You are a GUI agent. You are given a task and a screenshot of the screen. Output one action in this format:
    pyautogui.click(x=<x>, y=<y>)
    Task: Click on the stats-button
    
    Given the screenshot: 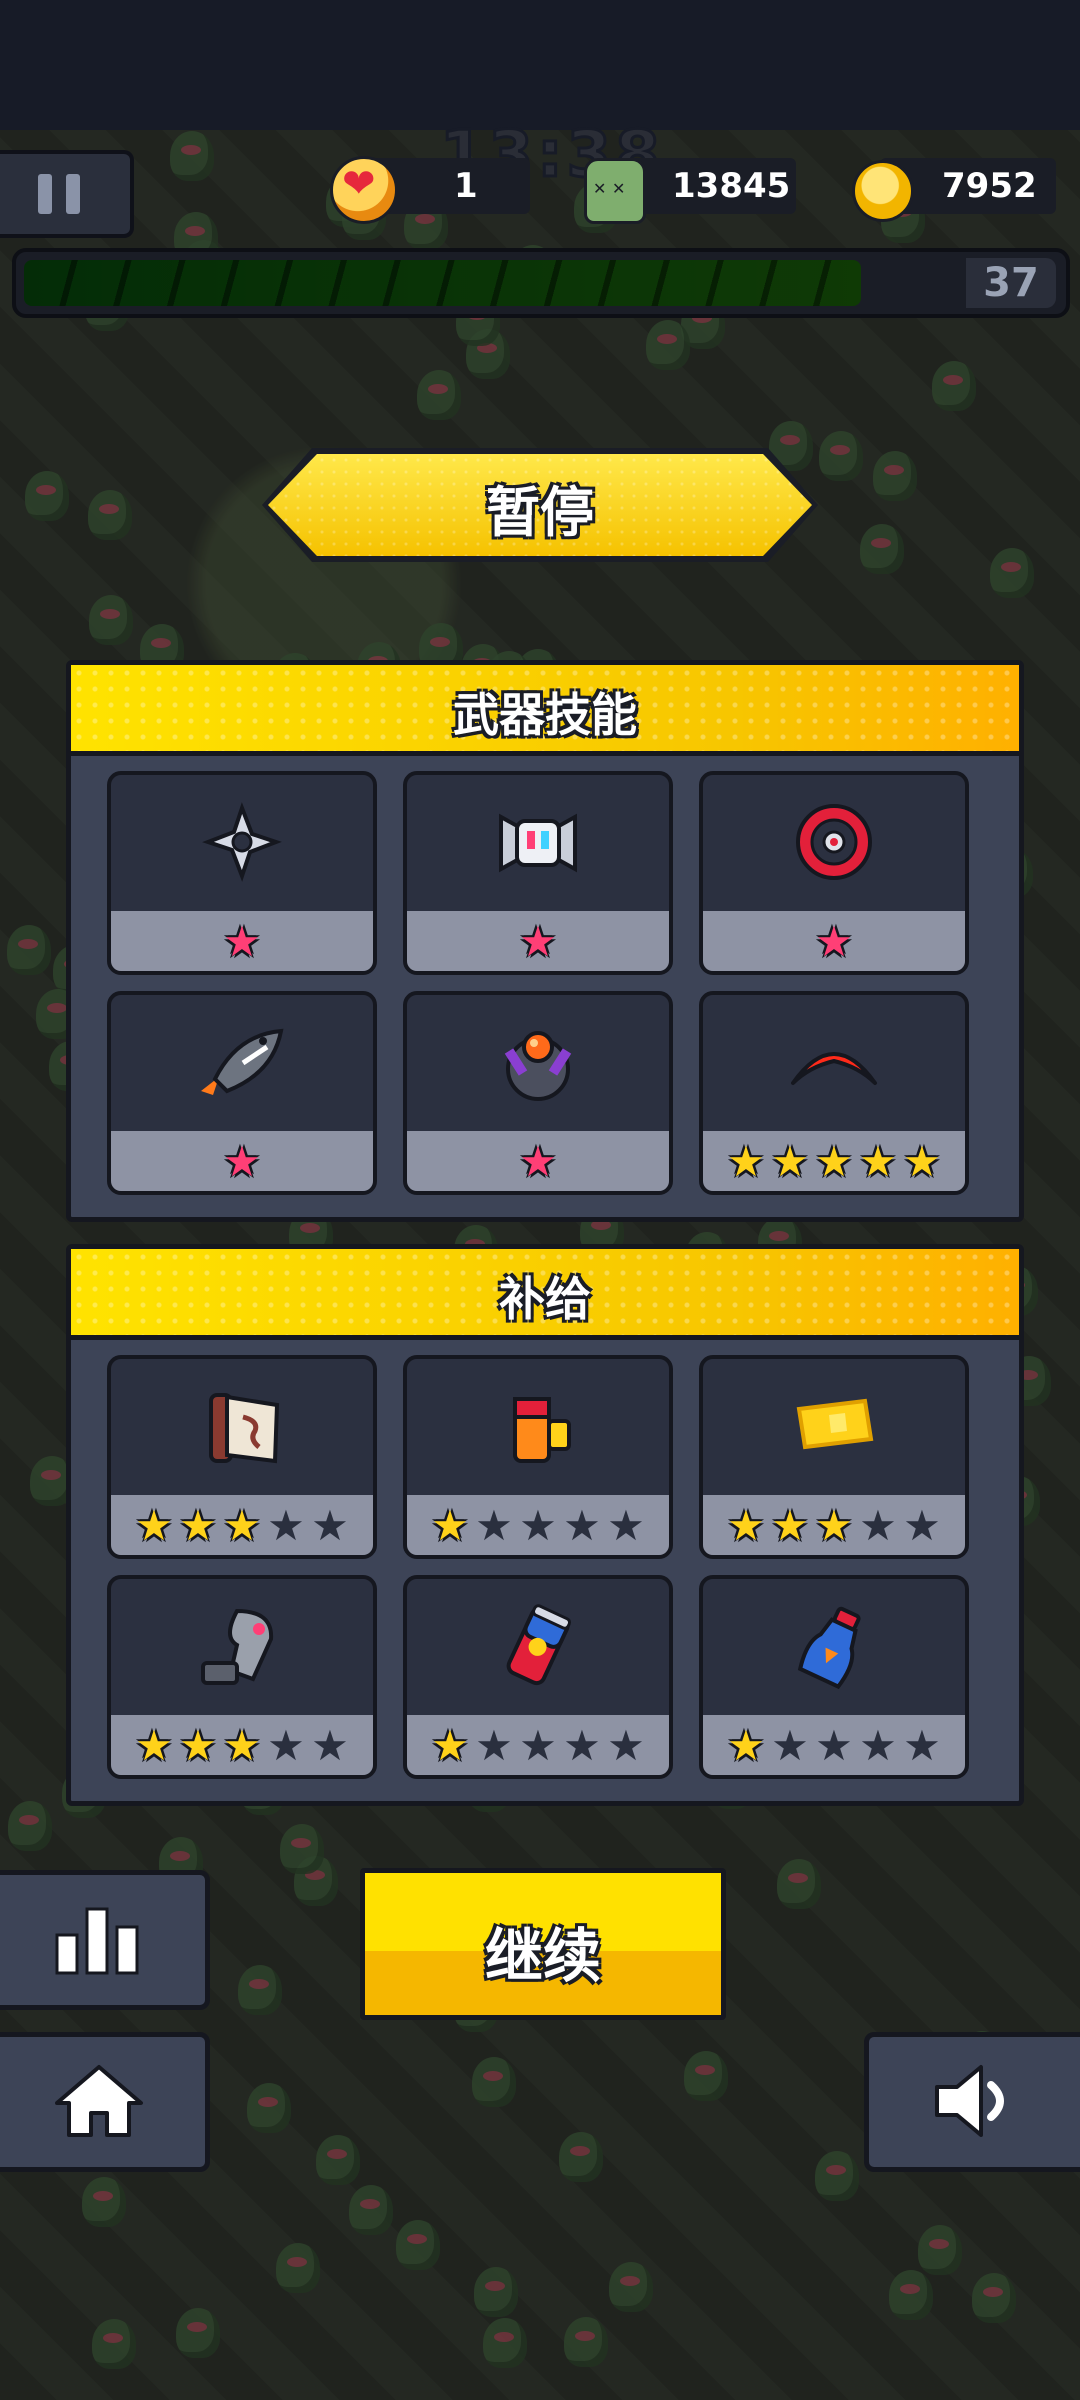 What is the action you would take?
    pyautogui.click(x=105, y=1940)
    